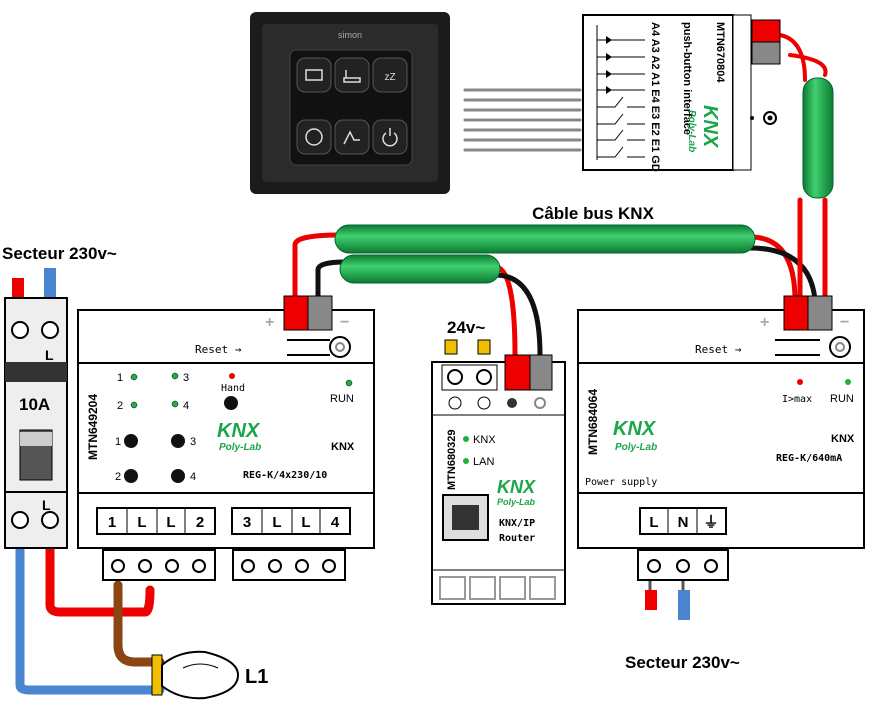  I want to click on actuator-type: REG-K/4x230/10, so click(285, 475).